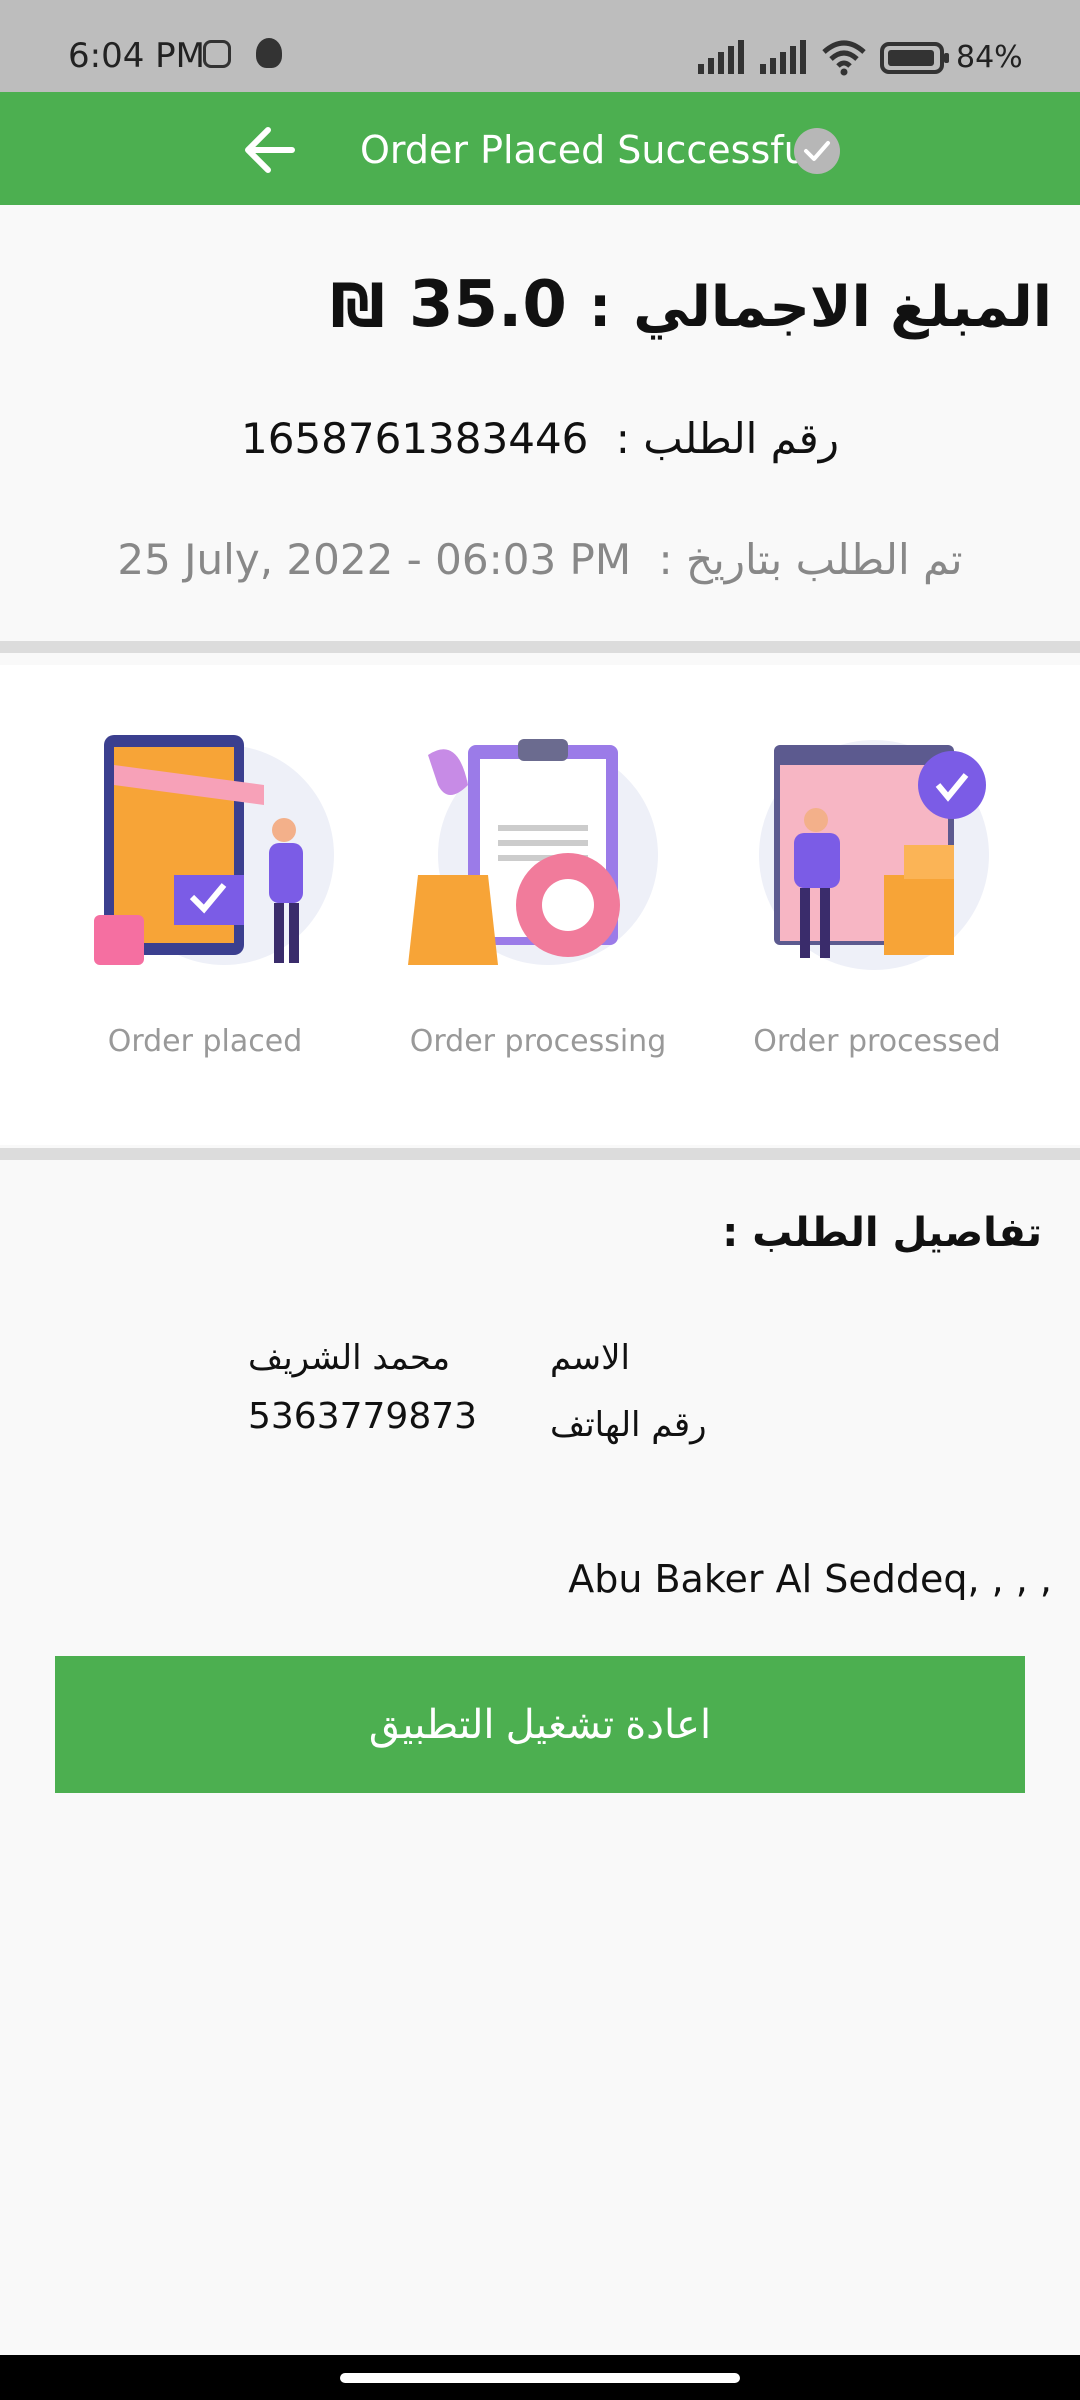 This screenshot has width=1080, height=2400. I want to click on order-date-label: تم الطلب بتاريخ :, so click(810, 559).